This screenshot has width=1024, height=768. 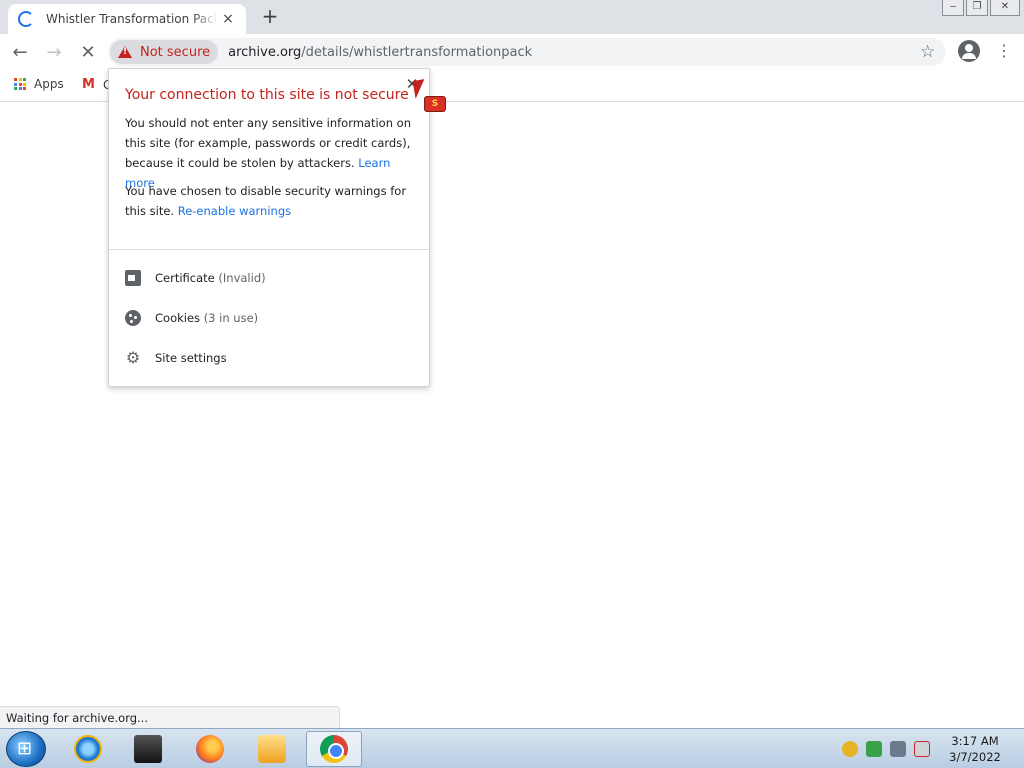 I want to click on gmail-icon: M, so click(x=88, y=84).